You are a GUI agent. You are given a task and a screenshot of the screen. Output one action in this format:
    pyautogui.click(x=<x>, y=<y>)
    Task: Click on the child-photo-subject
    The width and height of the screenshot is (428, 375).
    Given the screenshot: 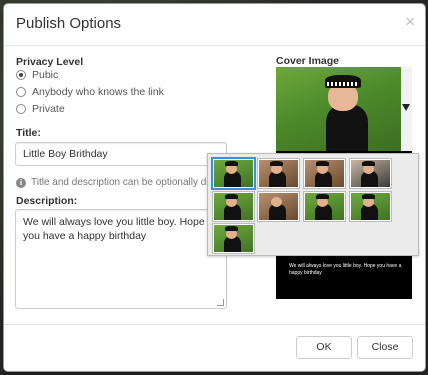 What is the action you would take?
    pyautogui.click(x=346, y=112)
    